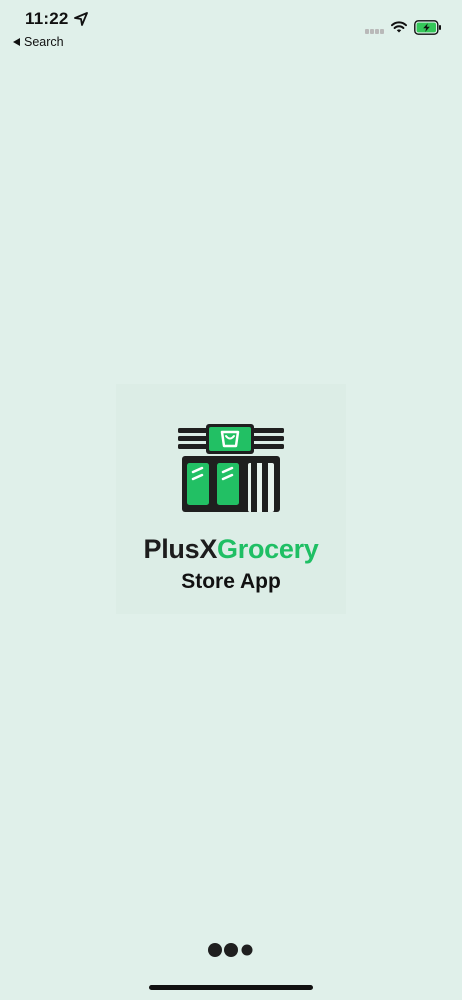 The height and width of the screenshot is (1000, 462). What do you see at coordinates (399, 27) in the screenshot?
I see `wifi-icon` at bounding box center [399, 27].